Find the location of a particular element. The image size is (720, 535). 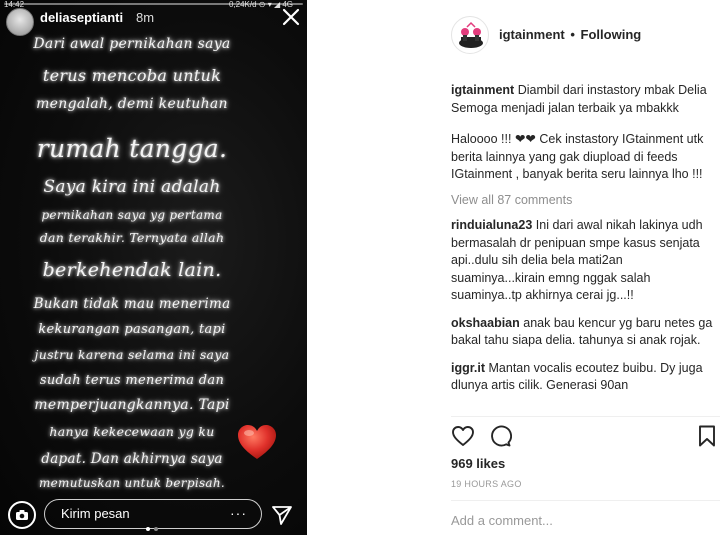

story-line: Saya kira ini adalah is located at coordinates (132, 187).